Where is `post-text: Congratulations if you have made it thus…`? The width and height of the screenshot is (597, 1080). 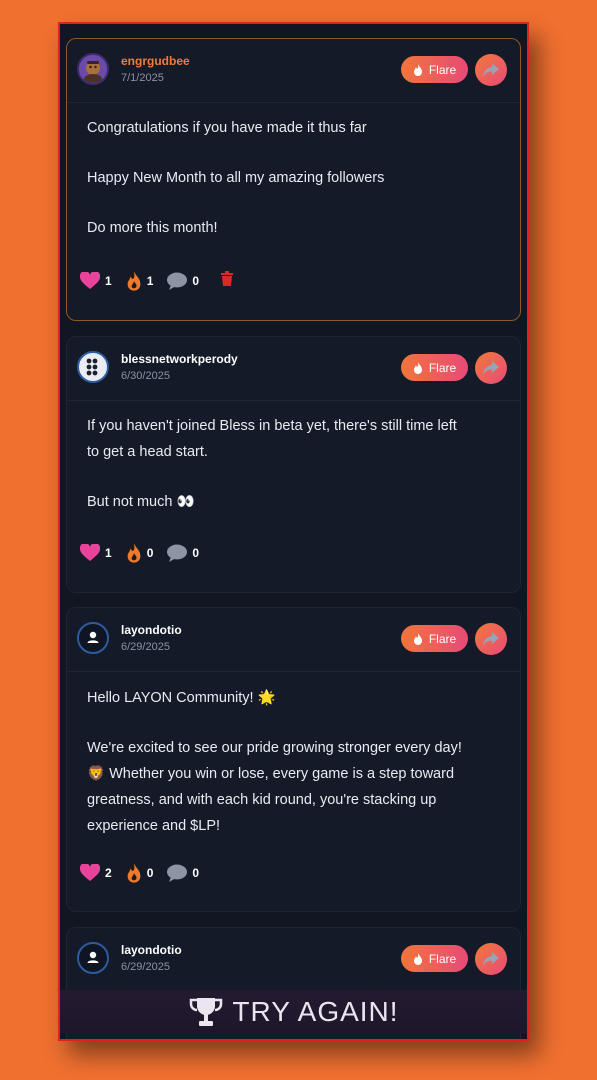 post-text: Congratulations if you have made it thus… is located at coordinates (227, 128).